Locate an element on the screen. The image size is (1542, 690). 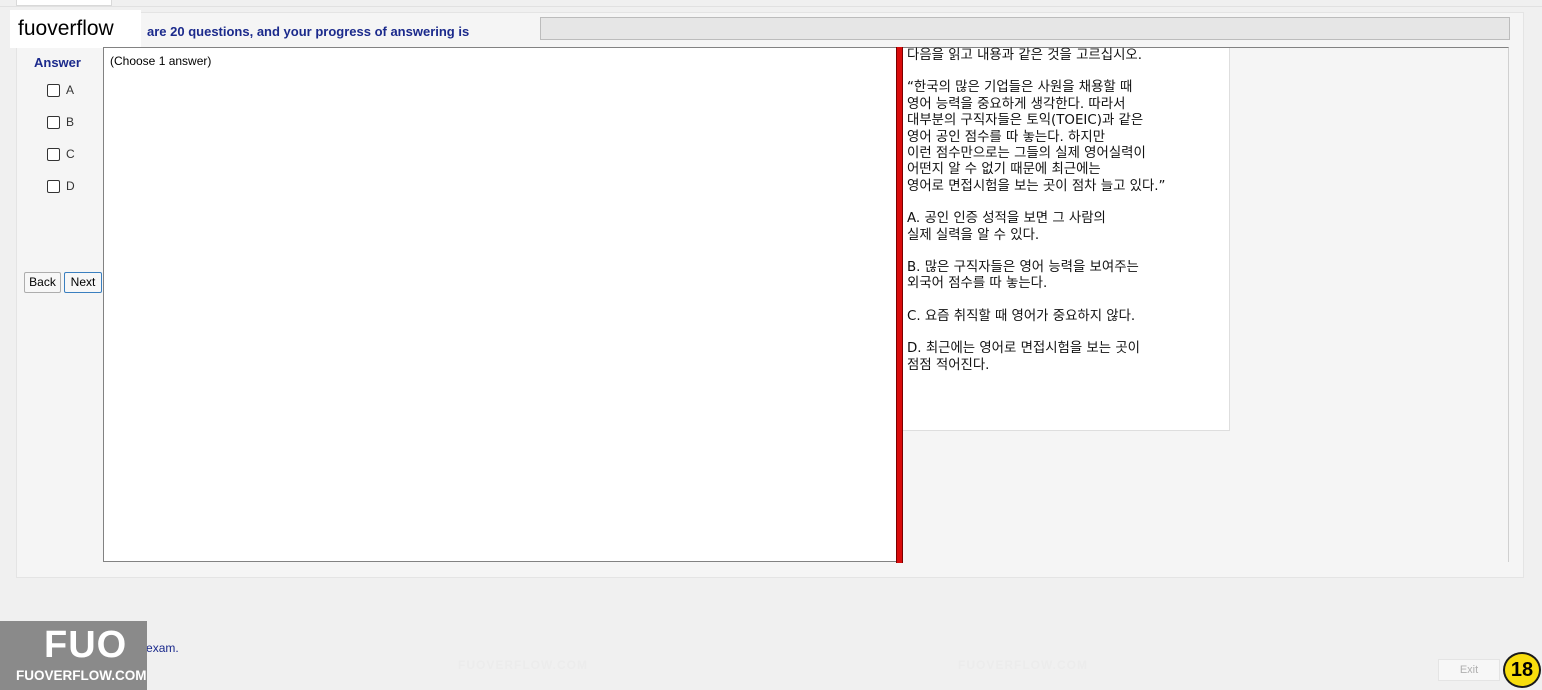
reading-choice-b: B. 많은 구직자들은 영어 능력을 보여주는 외국어 점수를 따 놓는다. is located at coordinates (1023, 276).